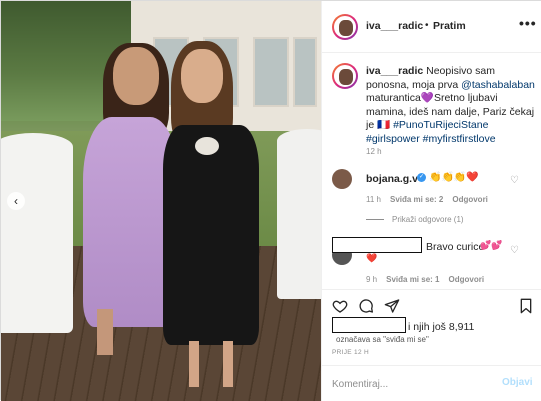  Describe the element at coordinates (369, 325) in the screenshot. I see `redacted-liker-box` at that location.